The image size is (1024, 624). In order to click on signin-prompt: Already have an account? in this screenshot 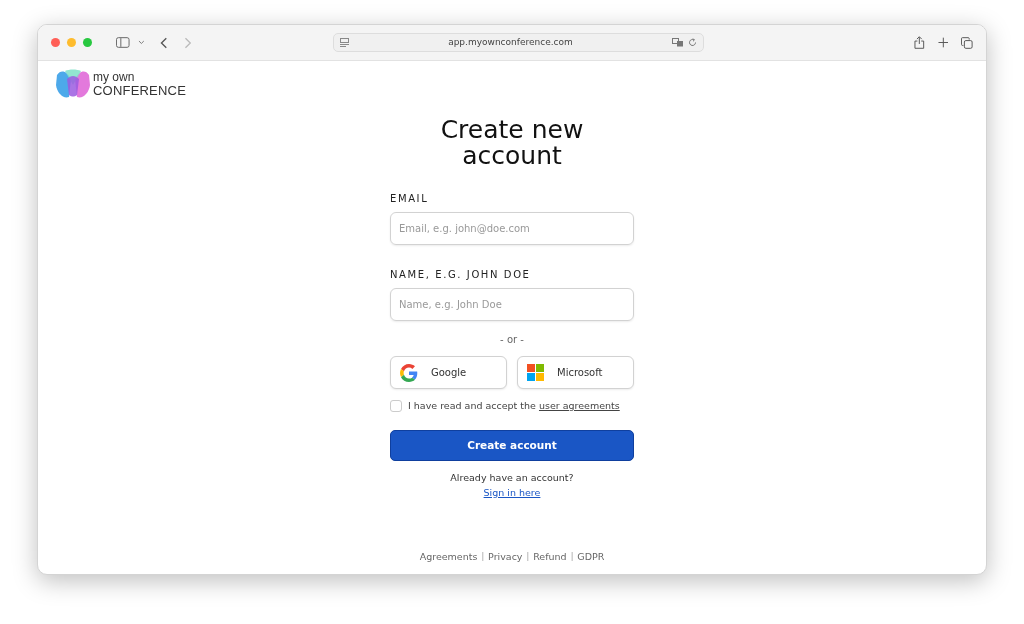, I will do `click(512, 478)`.